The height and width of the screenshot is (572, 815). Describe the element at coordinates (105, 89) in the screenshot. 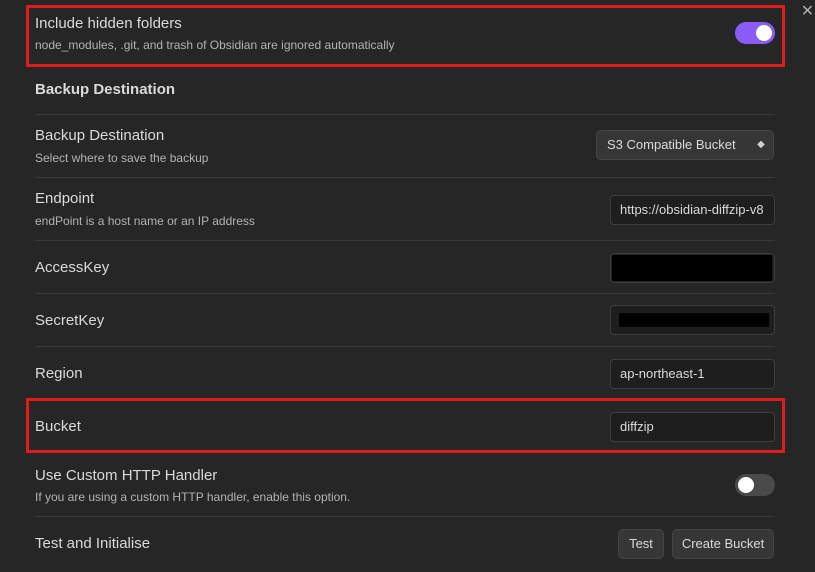

I see `section-heading: Backup Destination` at that location.